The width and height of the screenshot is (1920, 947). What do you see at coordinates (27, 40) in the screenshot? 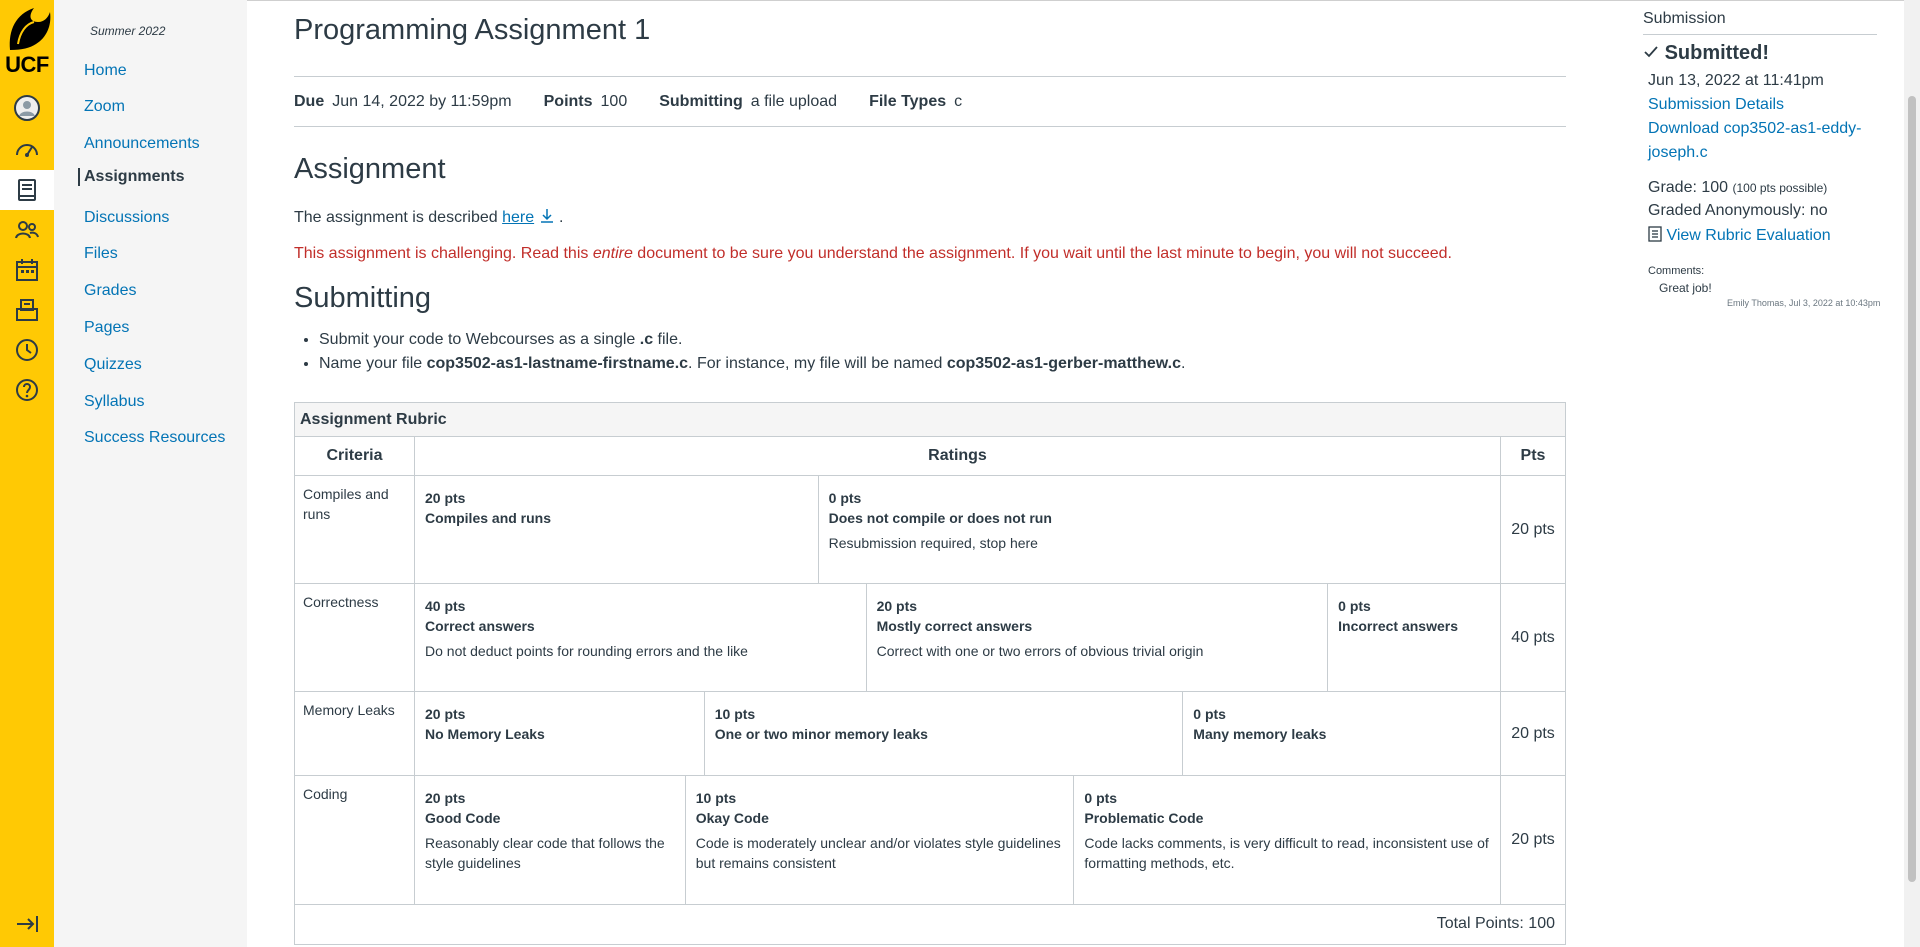
I see `ucf-logo: UCF` at bounding box center [27, 40].